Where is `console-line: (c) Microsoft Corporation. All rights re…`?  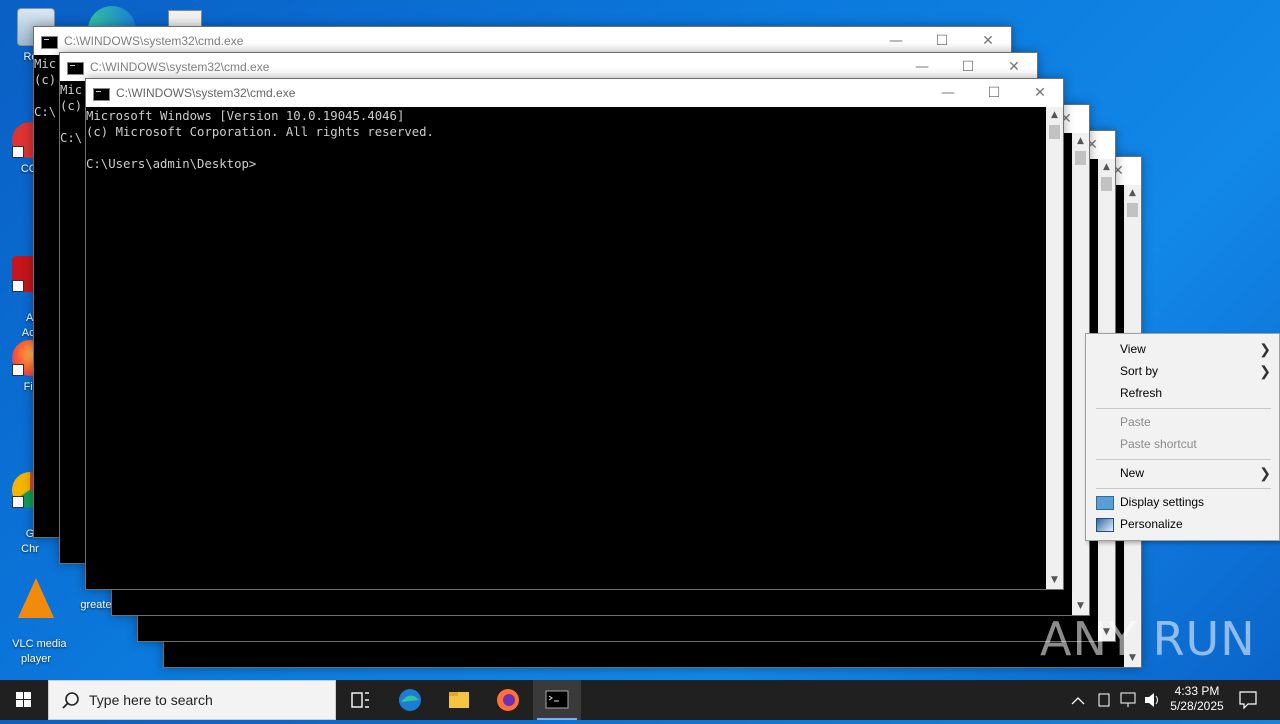
console-line: (c) Microsoft Corporation. All rights re… is located at coordinates (260, 132).